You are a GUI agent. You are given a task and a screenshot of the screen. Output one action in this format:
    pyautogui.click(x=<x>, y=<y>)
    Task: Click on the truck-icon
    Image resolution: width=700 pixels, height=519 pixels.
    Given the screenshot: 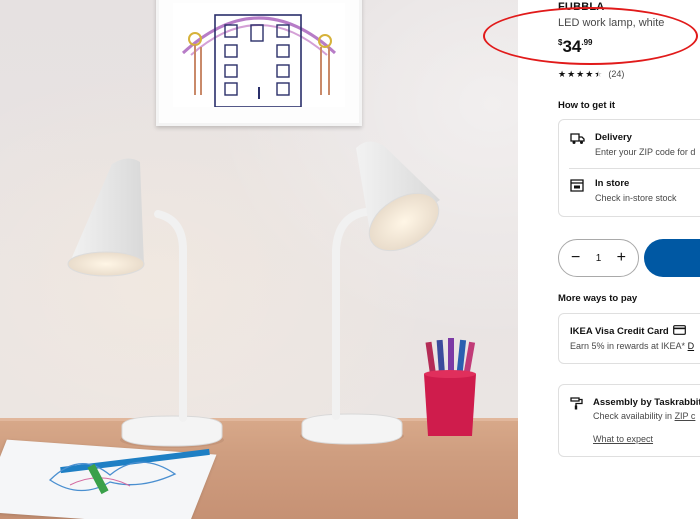 What is the action you would take?
    pyautogui.click(x=577, y=139)
    